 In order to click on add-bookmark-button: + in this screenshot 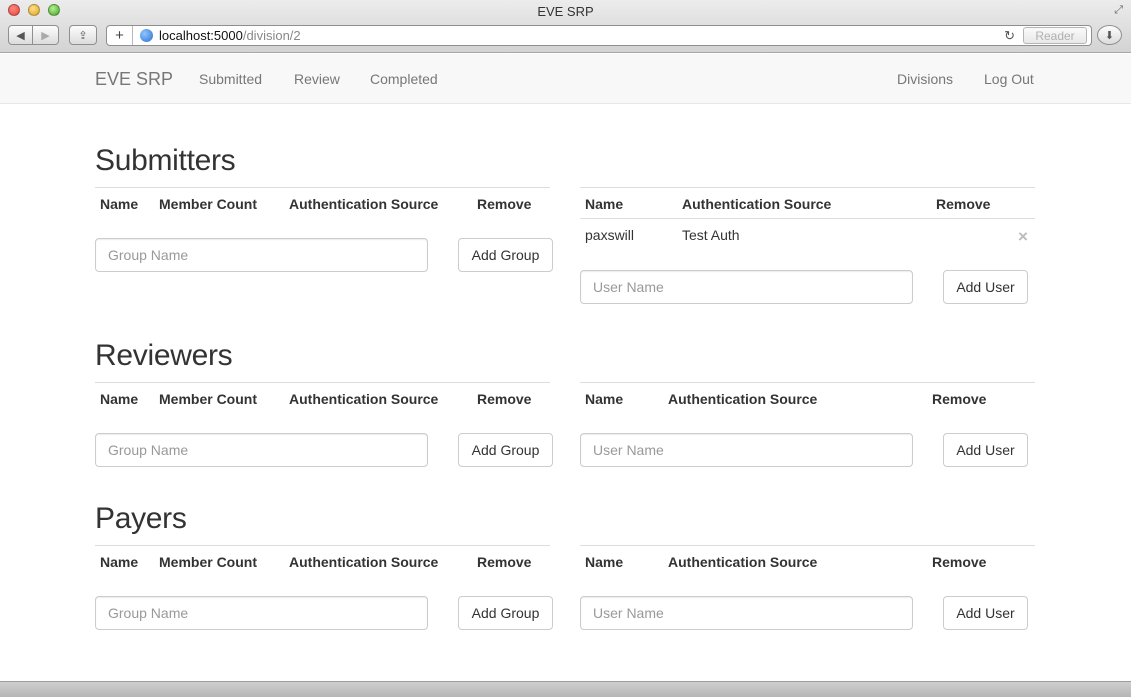, I will do `click(120, 35)`.